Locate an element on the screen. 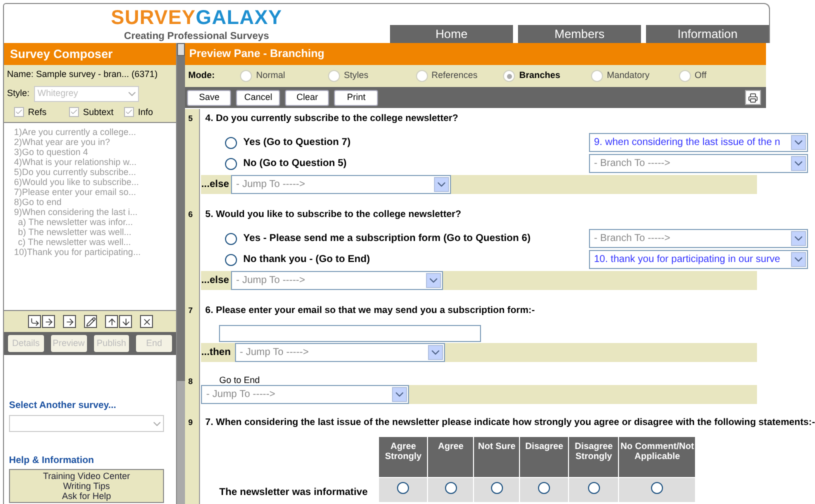  column-header: Disagree Strongly is located at coordinates (593, 457).